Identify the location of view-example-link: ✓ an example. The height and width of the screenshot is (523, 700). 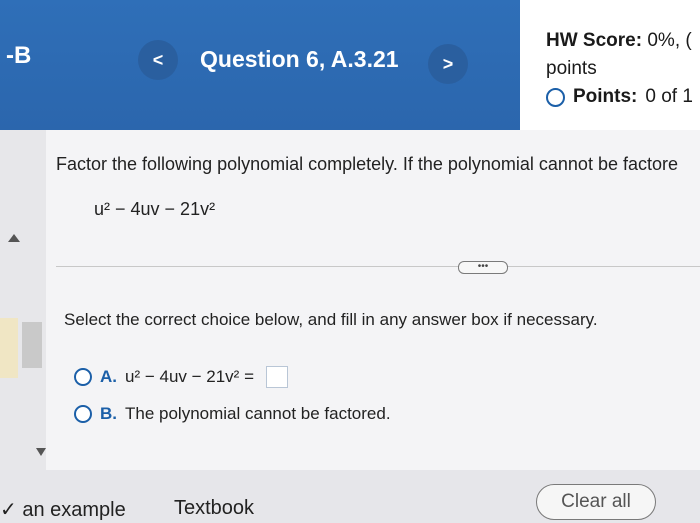
(63, 509).